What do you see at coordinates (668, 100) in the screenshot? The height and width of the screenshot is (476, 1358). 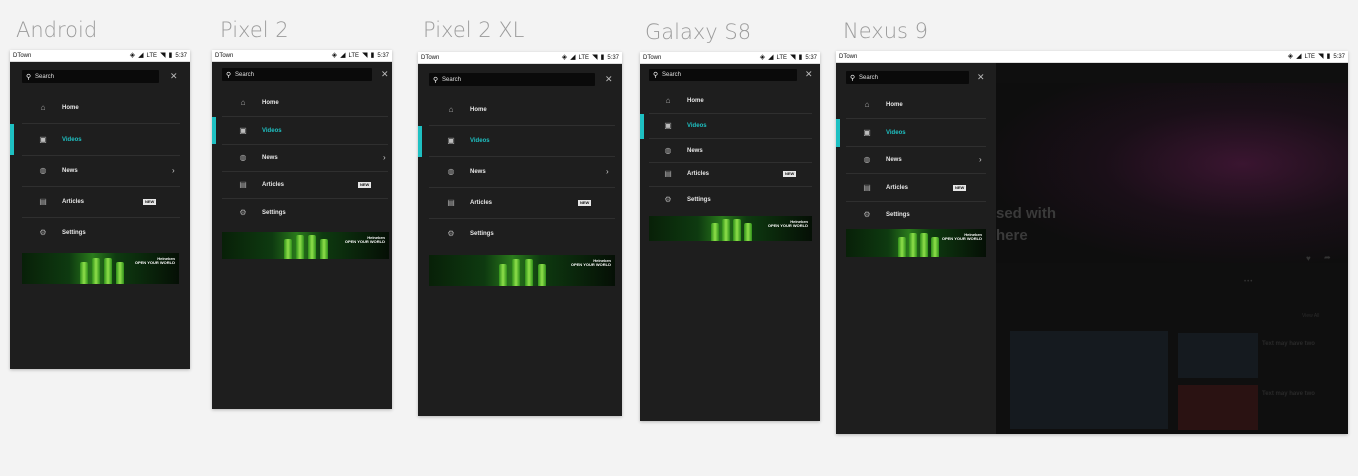 I see `home-icon: ⌂` at bounding box center [668, 100].